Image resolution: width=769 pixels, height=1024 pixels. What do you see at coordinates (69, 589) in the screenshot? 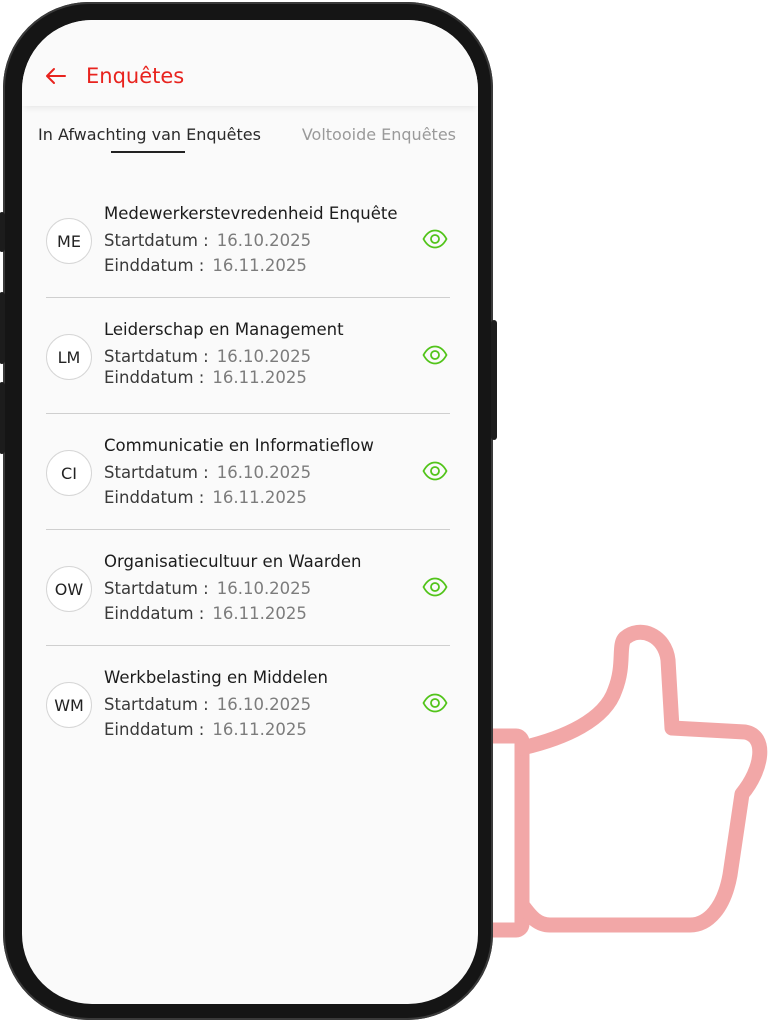
I see `avatar: OW` at bounding box center [69, 589].